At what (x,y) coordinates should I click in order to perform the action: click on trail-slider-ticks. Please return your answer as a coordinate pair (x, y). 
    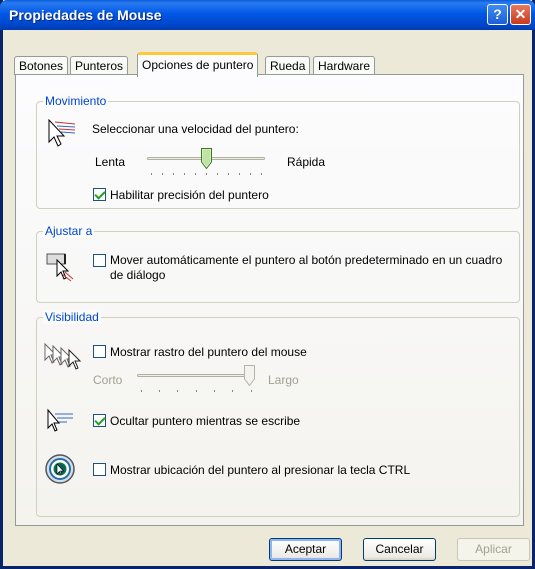
    Looking at the image, I should click on (196, 391).